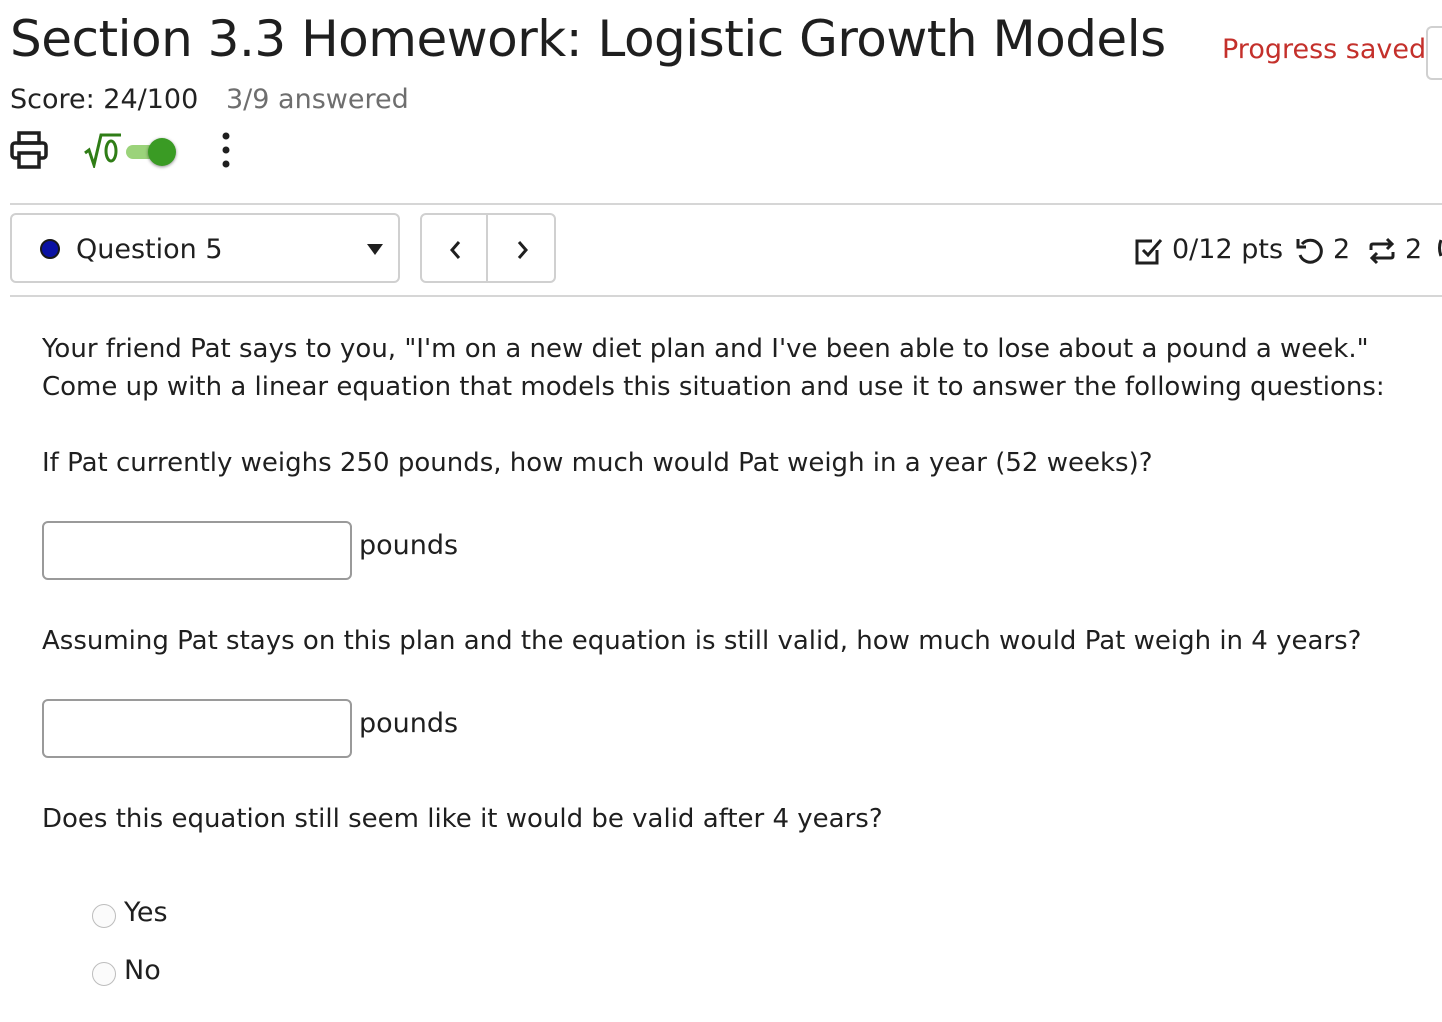 The height and width of the screenshot is (1022, 1442). I want to click on partial-icon, so click(1440, 248).